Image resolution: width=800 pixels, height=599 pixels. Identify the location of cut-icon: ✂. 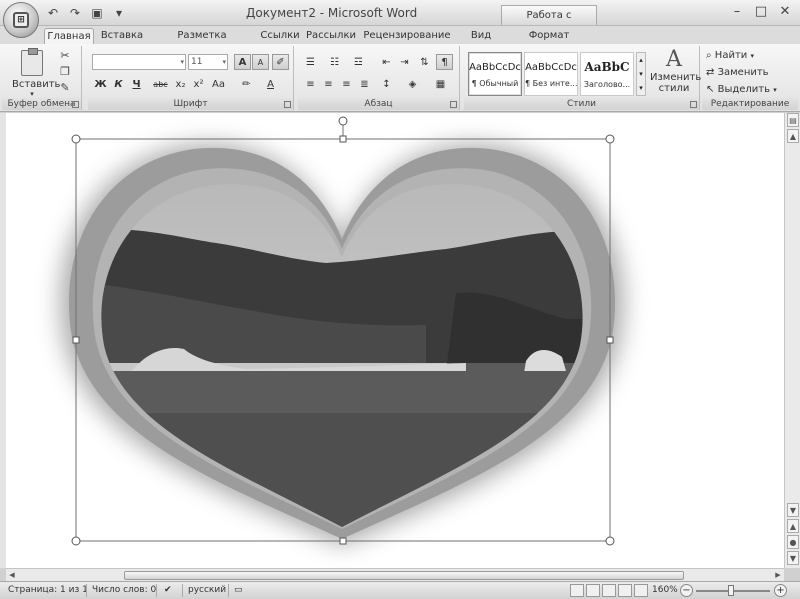
(65, 56).